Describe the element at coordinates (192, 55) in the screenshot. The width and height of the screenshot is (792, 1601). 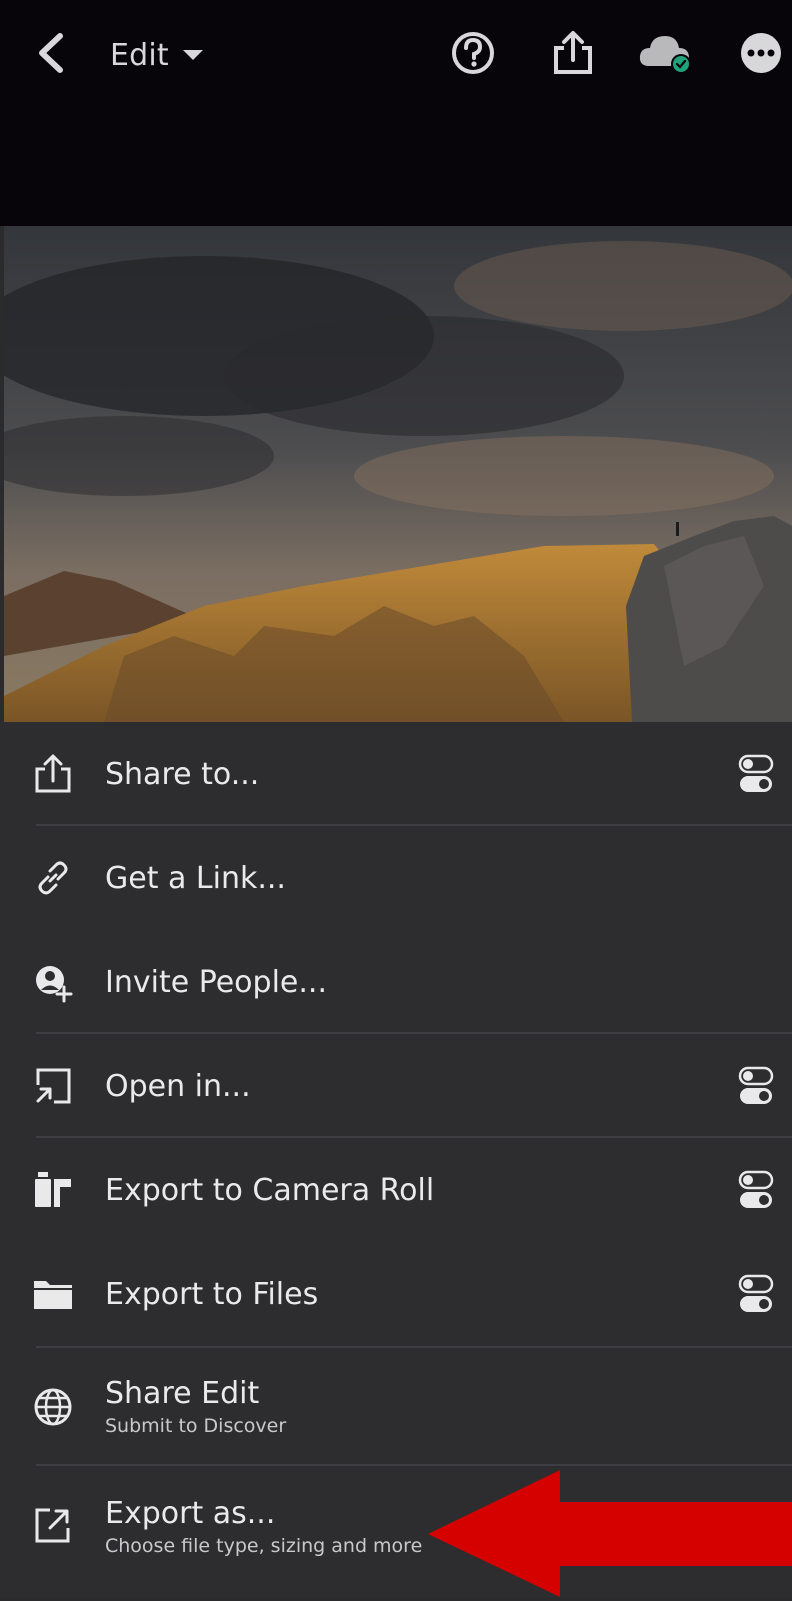
I see `chevron-down-icon` at that location.